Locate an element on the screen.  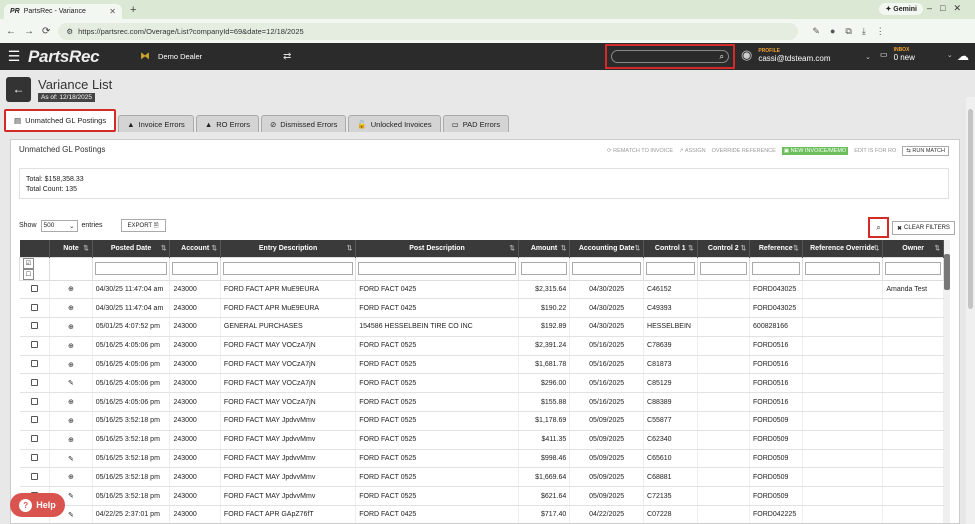
col-amount: Amount ⇅ is located at coordinates (544, 248).